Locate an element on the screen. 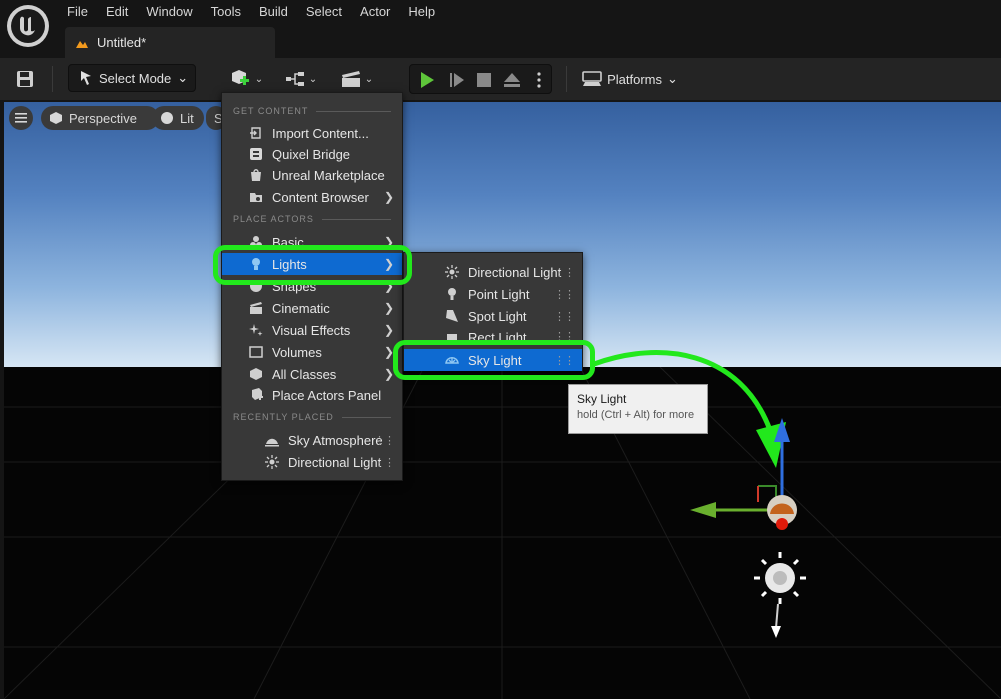  tooltip-hint: hold (Ctrl + Alt) for more is located at coordinates (636, 415).